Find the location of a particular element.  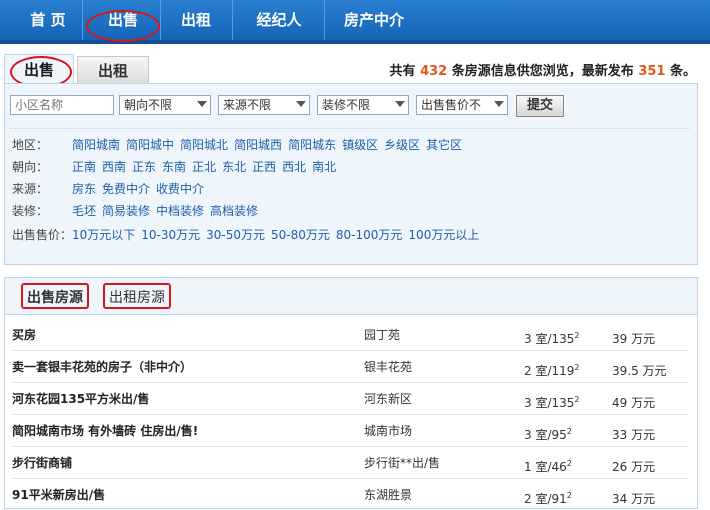

filter-option: 正西 is located at coordinates (264, 167).